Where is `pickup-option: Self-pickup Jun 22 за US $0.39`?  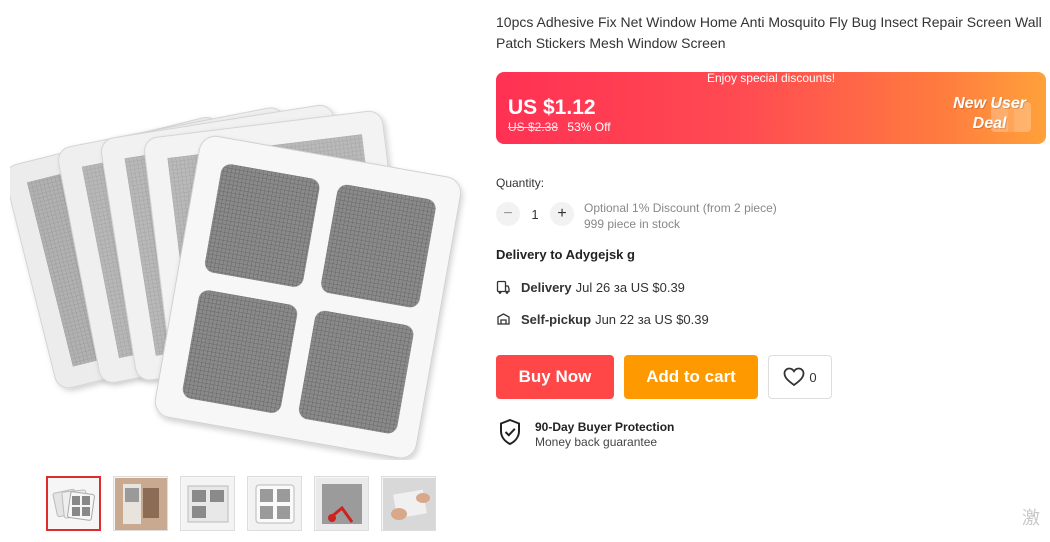
pickup-option: Self-pickup Jun 22 за US $0.39 is located at coordinates (602, 319).